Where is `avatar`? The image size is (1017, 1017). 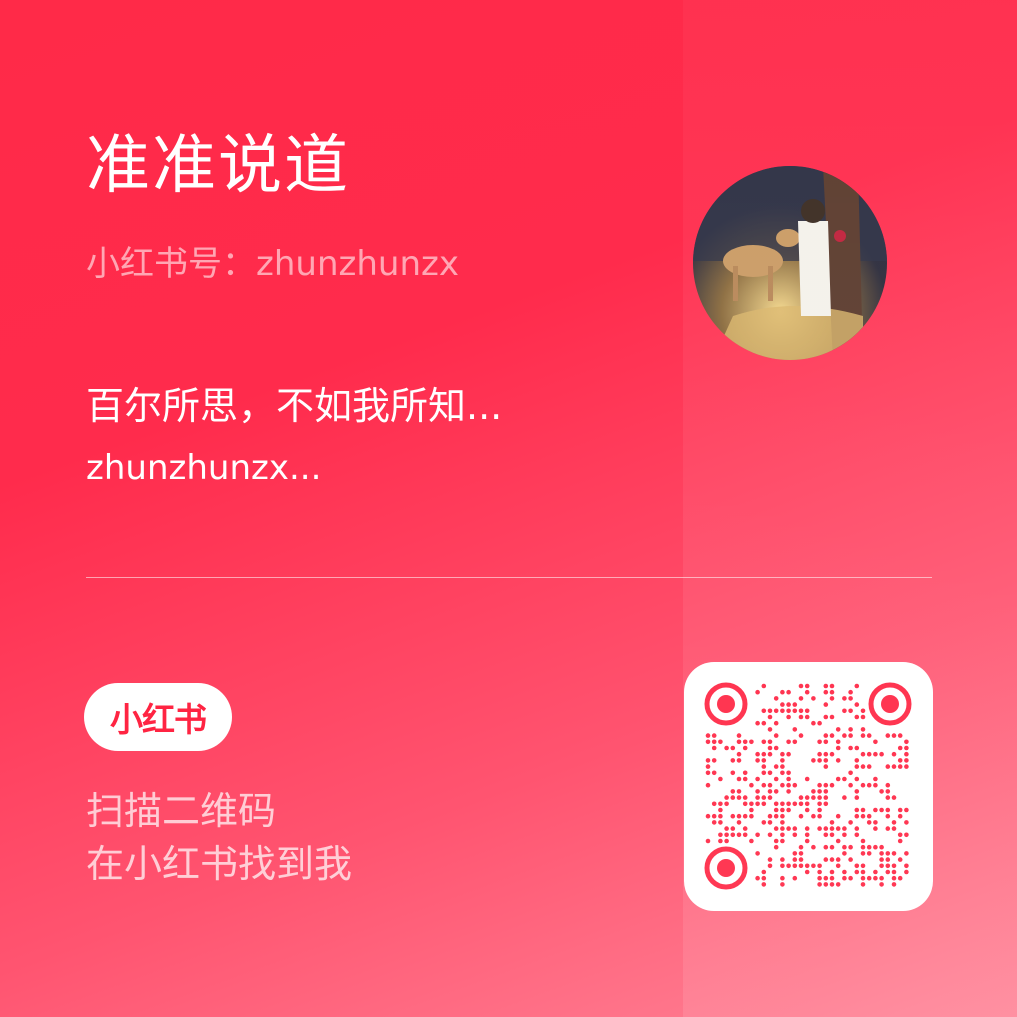
avatar is located at coordinates (790, 263).